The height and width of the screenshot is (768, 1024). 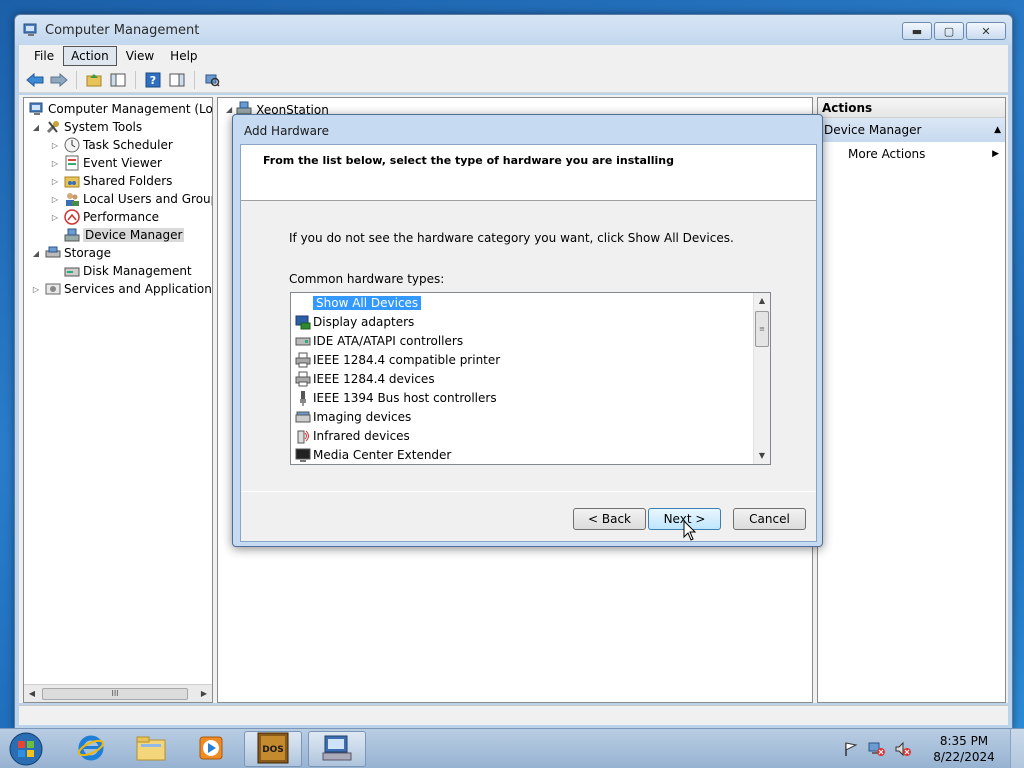 I want to click on taskbar-computer-management, so click(x=337, y=749).